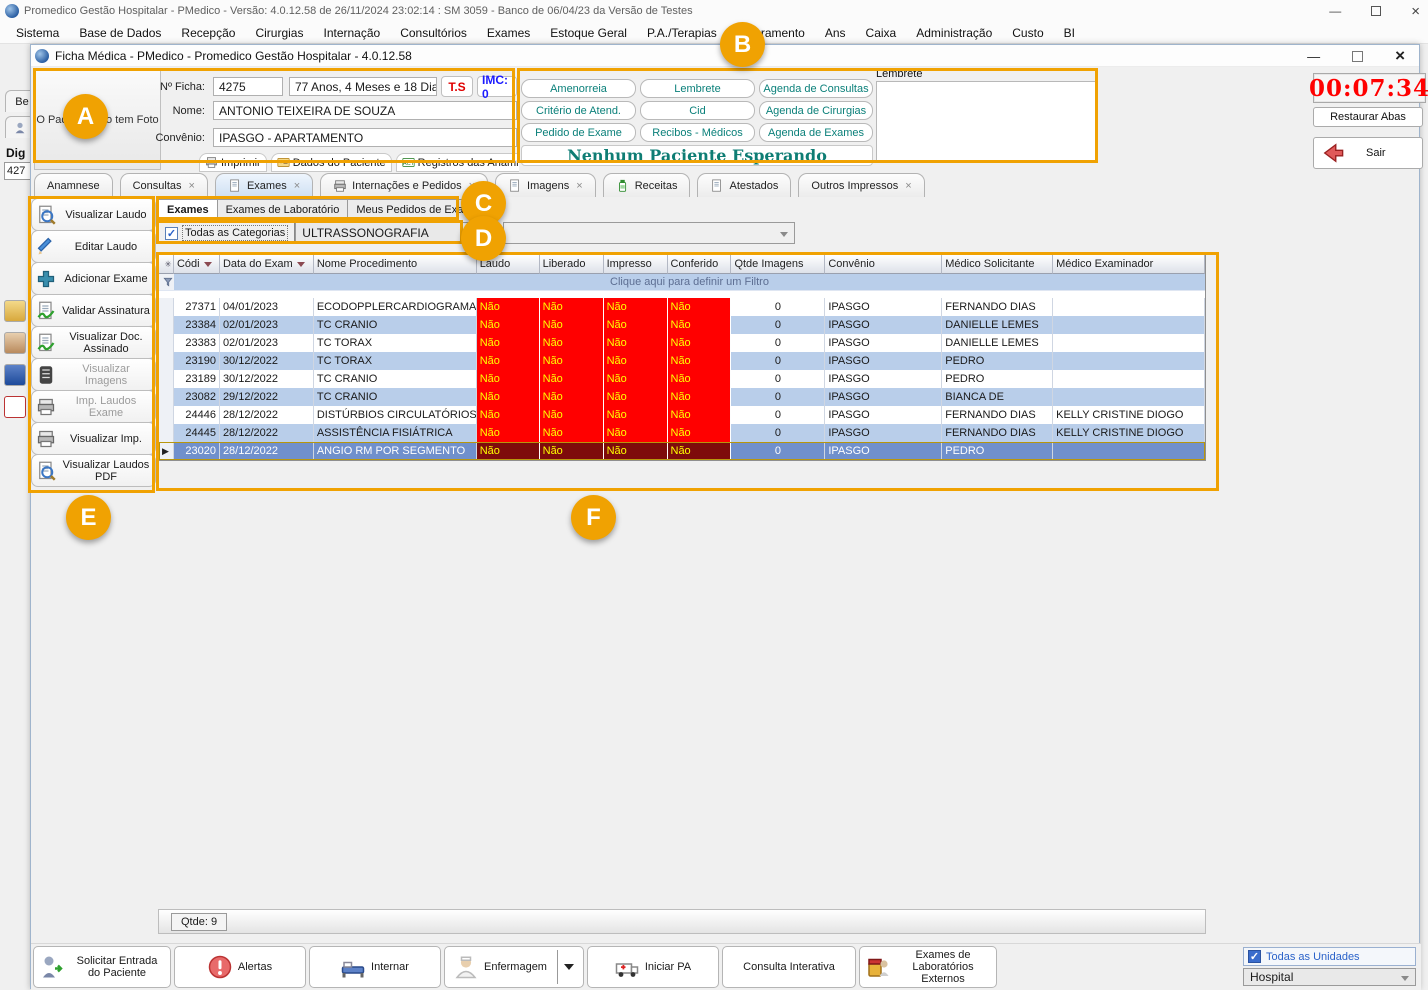 This screenshot has width=1428, height=990. What do you see at coordinates (789, 967) in the screenshot?
I see `footer-button-consulta-interativa: Consulta Interativa` at bounding box center [789, 967].